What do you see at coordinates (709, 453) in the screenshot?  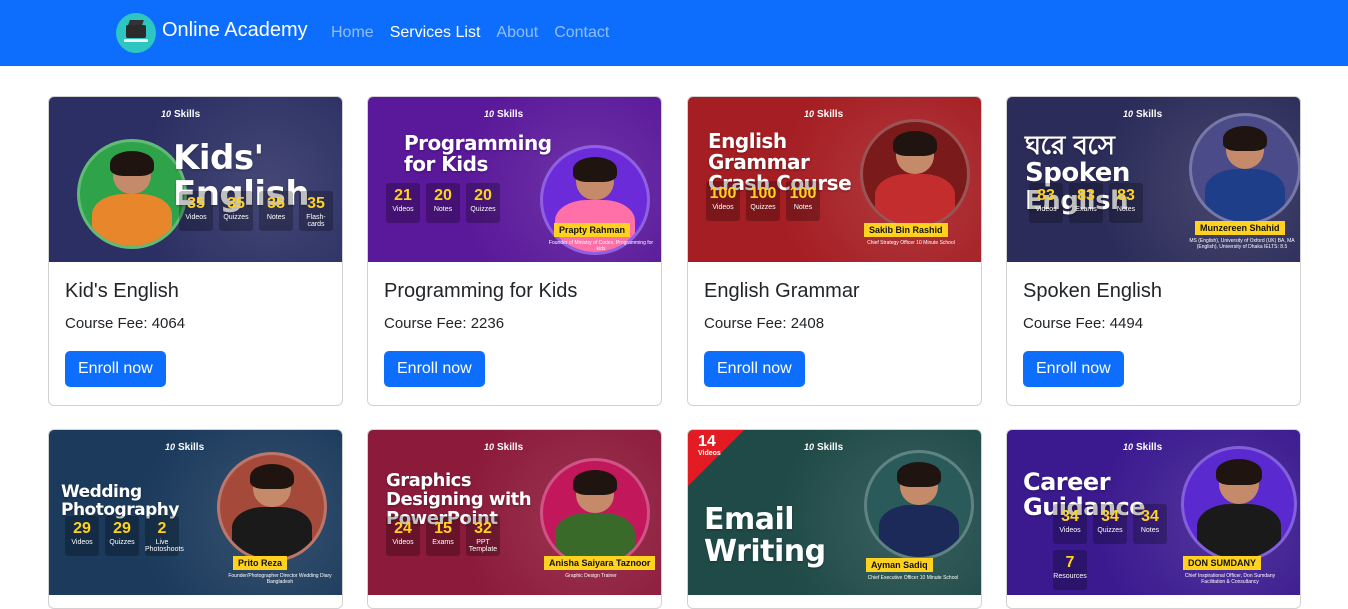 I see `corner-label: Videos` at bounding box center [709, 453].